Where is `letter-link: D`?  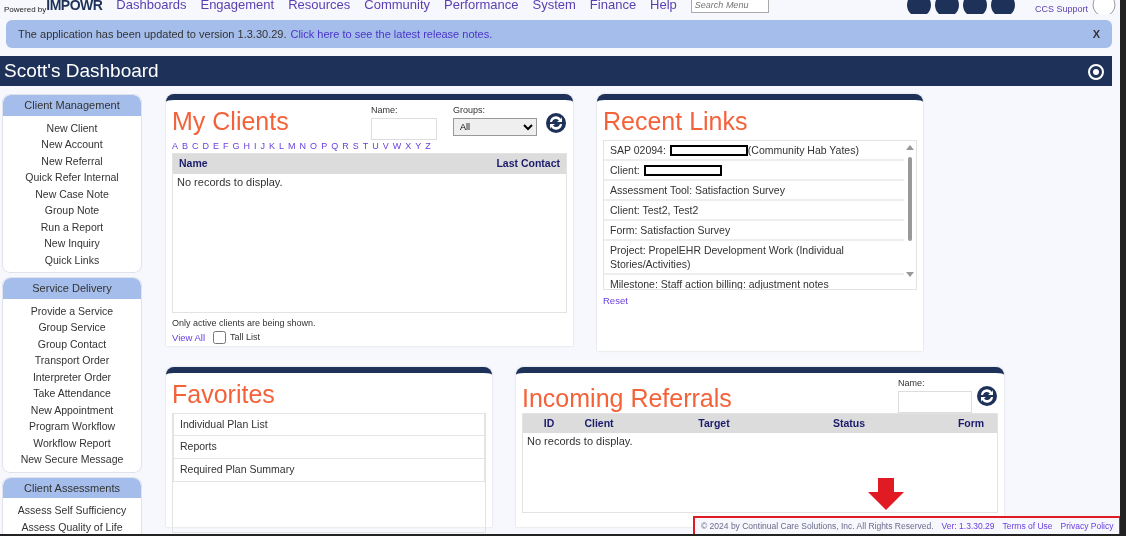
letter-link: D is located at coordinates (206, 146).